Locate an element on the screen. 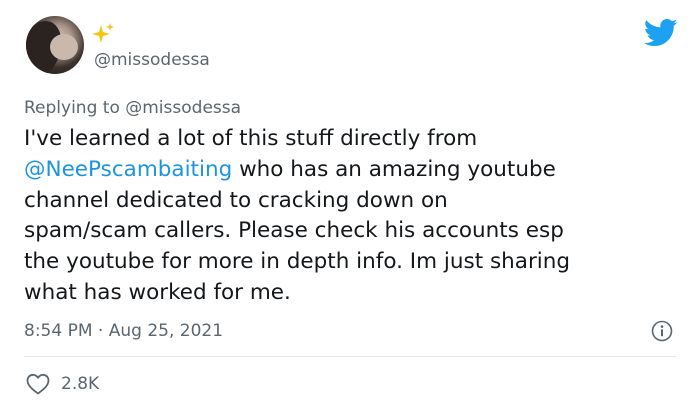 This screenshot has width=700, height=410. divider is located at coordinates (350, 356).